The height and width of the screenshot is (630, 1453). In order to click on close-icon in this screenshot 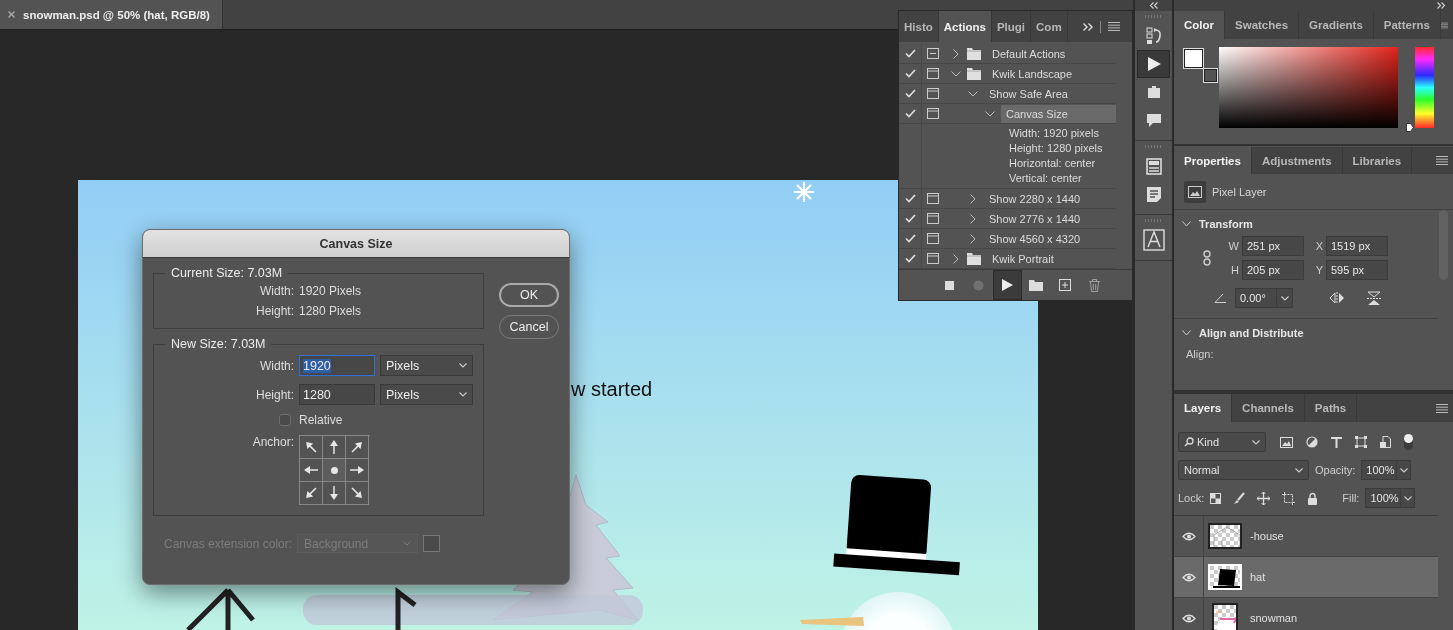, I will do `click(11, 14)`.